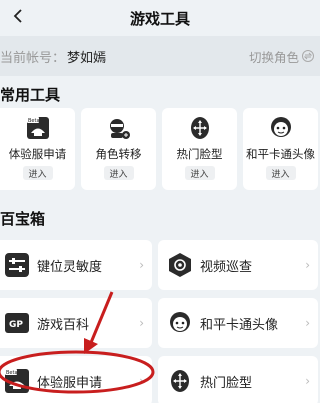 This screenshot has width=320, height=403. Describe the element at coordinates (199, 154) in the screenshot. I see `tool-label: 热门脸型` at that location.